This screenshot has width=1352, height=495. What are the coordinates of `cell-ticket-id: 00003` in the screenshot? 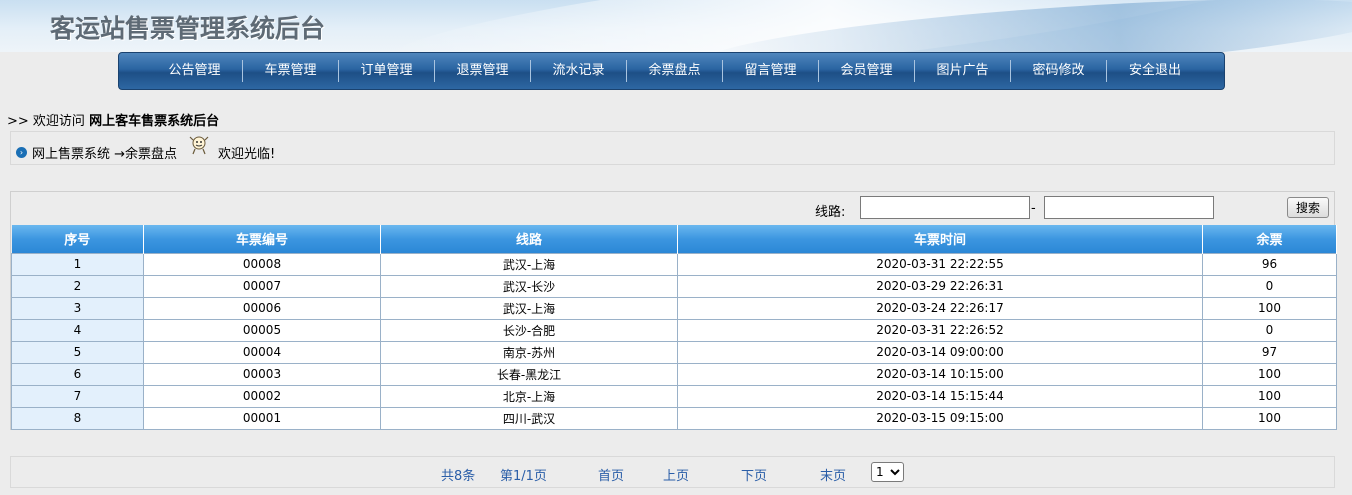 It's located at (262, 374).